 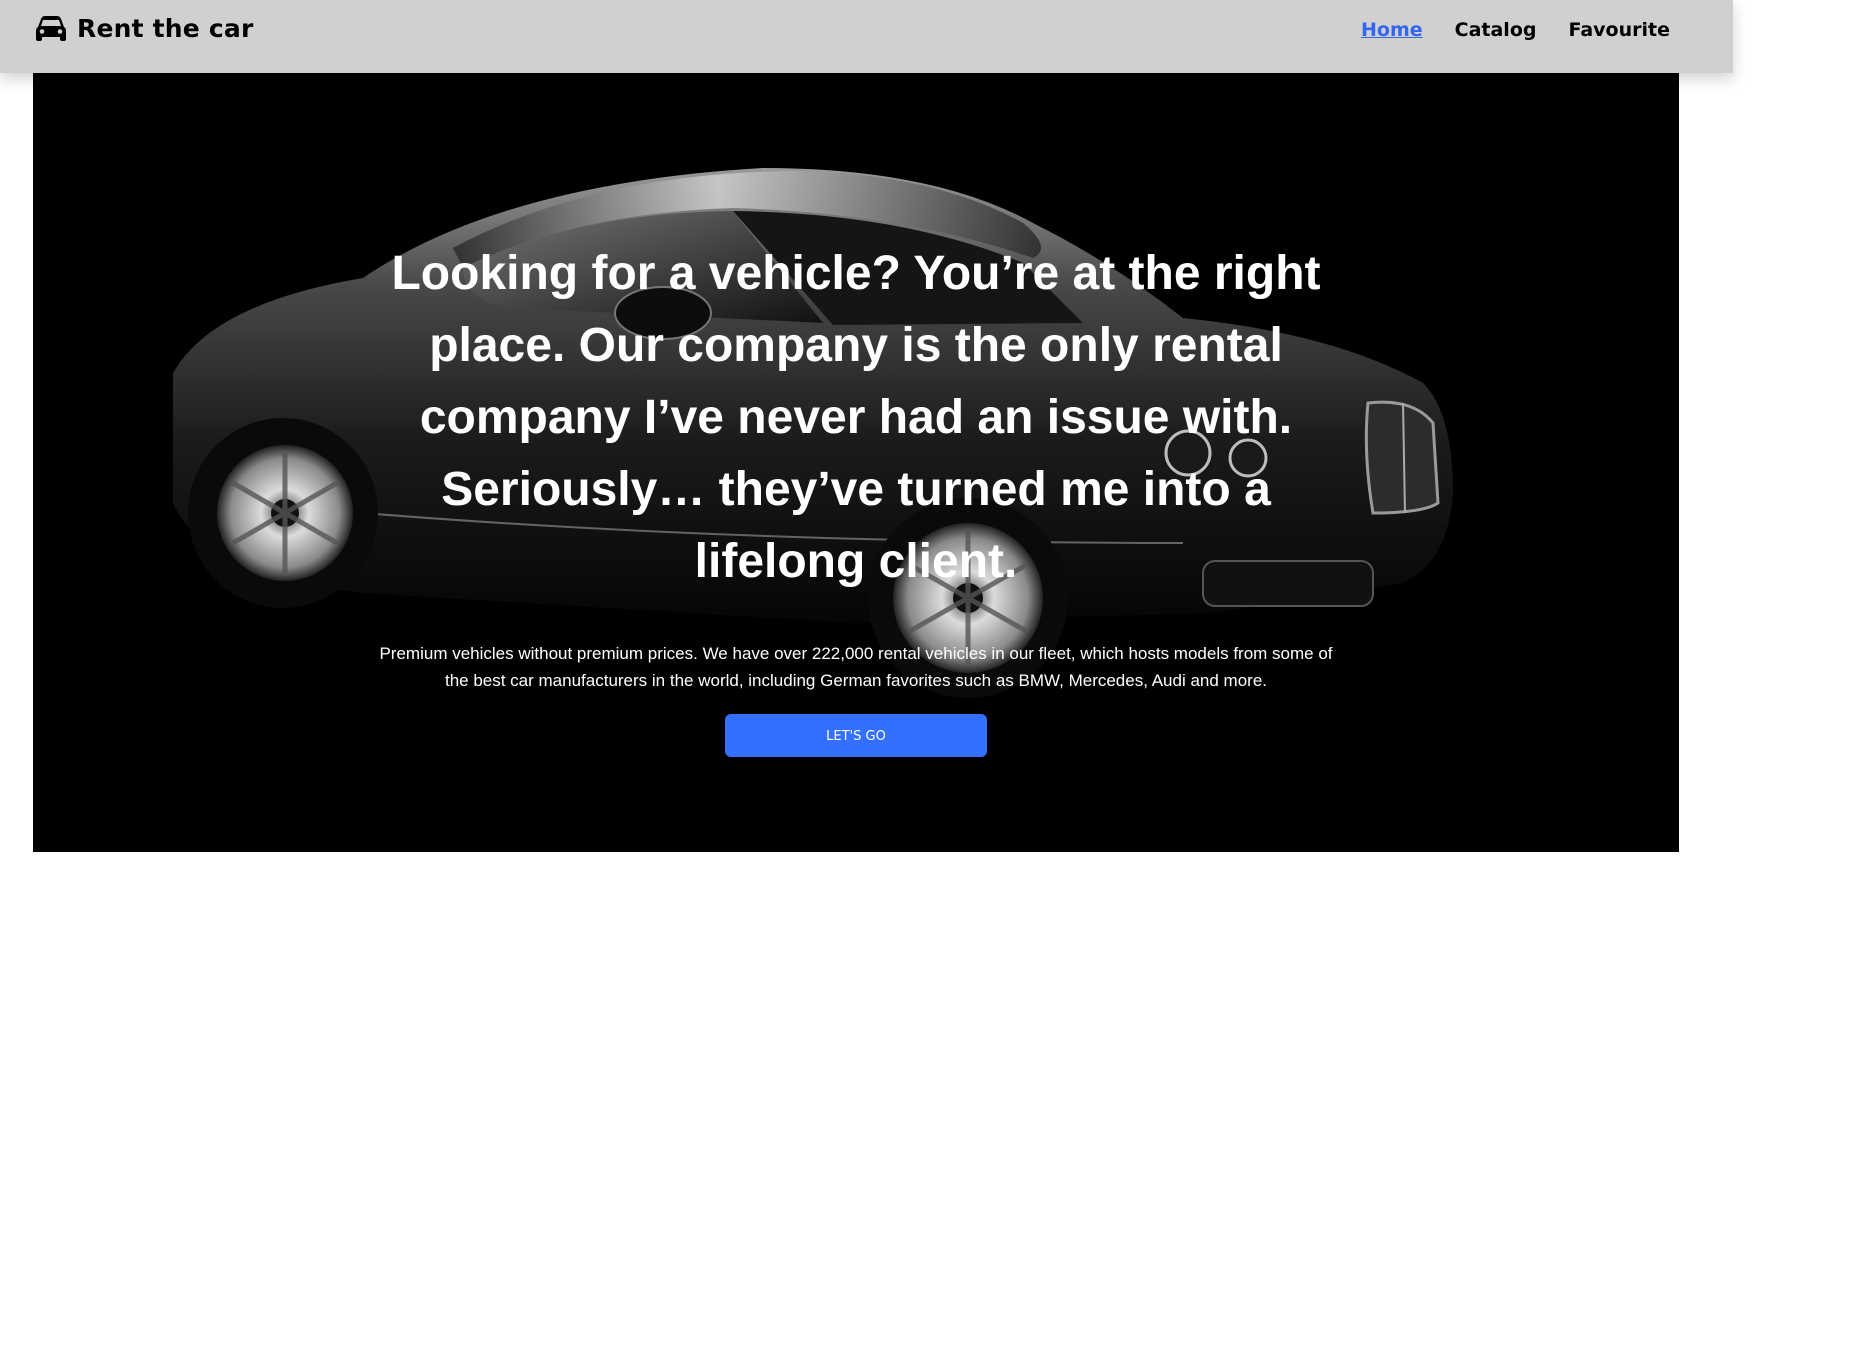 I want to click on top-navbar: Rent the car Home Catalog Favourite, so click(x=866, y=36).